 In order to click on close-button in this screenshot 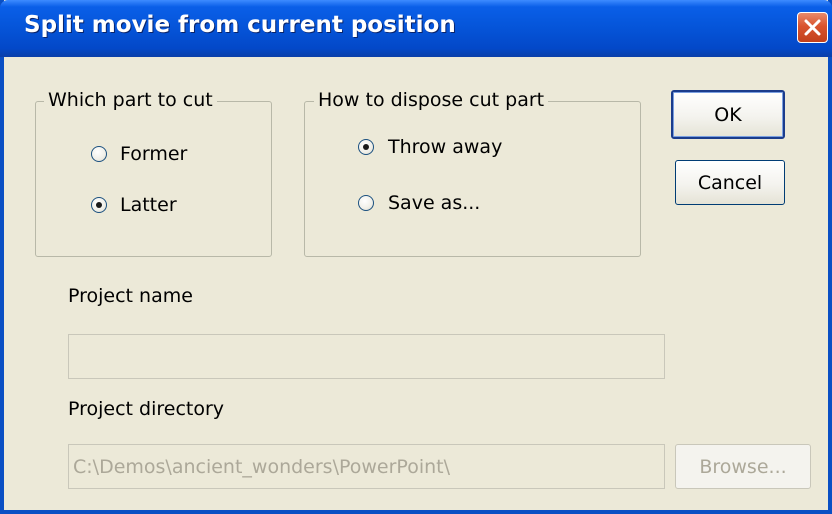, I will do `click(812, 27)`.